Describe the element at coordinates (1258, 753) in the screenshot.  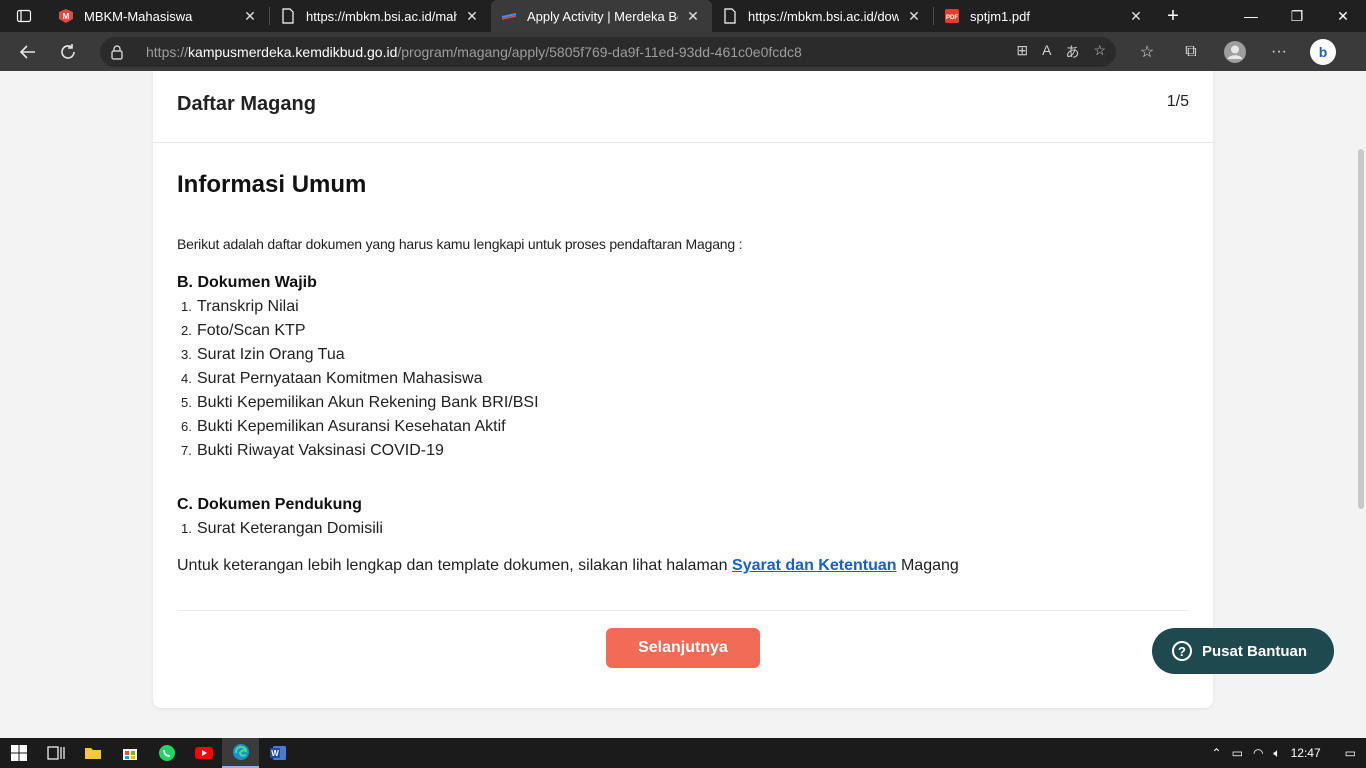
I see `wifi-icon: ◠` at that location.